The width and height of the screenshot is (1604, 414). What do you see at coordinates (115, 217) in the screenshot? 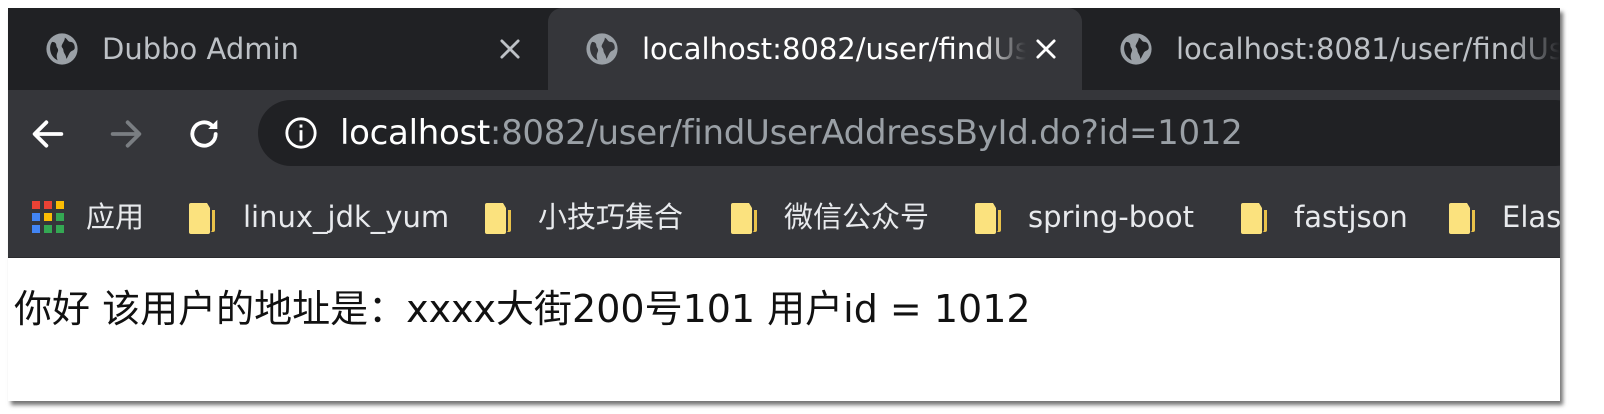
I see `bookmark-label: 应用` at bounding box center [115, 217].